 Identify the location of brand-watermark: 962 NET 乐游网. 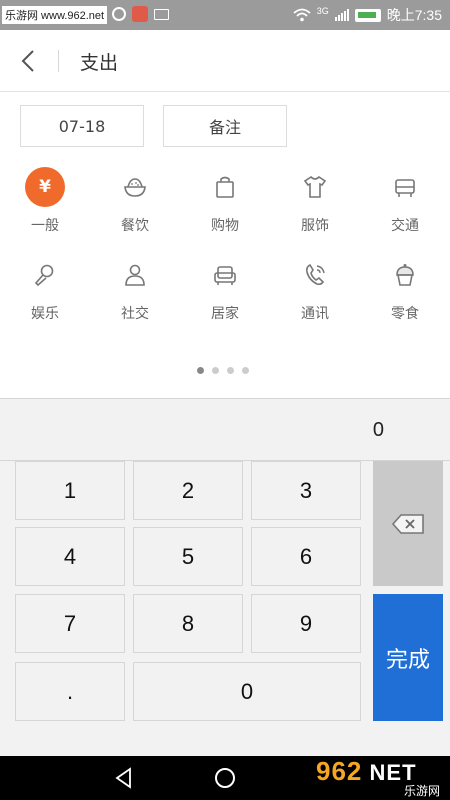
(380, 778).